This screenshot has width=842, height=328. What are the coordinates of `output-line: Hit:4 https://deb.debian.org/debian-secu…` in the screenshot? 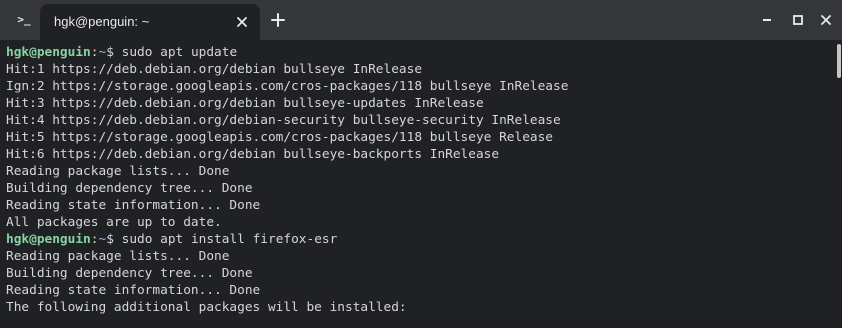 It's located at (283, 120).